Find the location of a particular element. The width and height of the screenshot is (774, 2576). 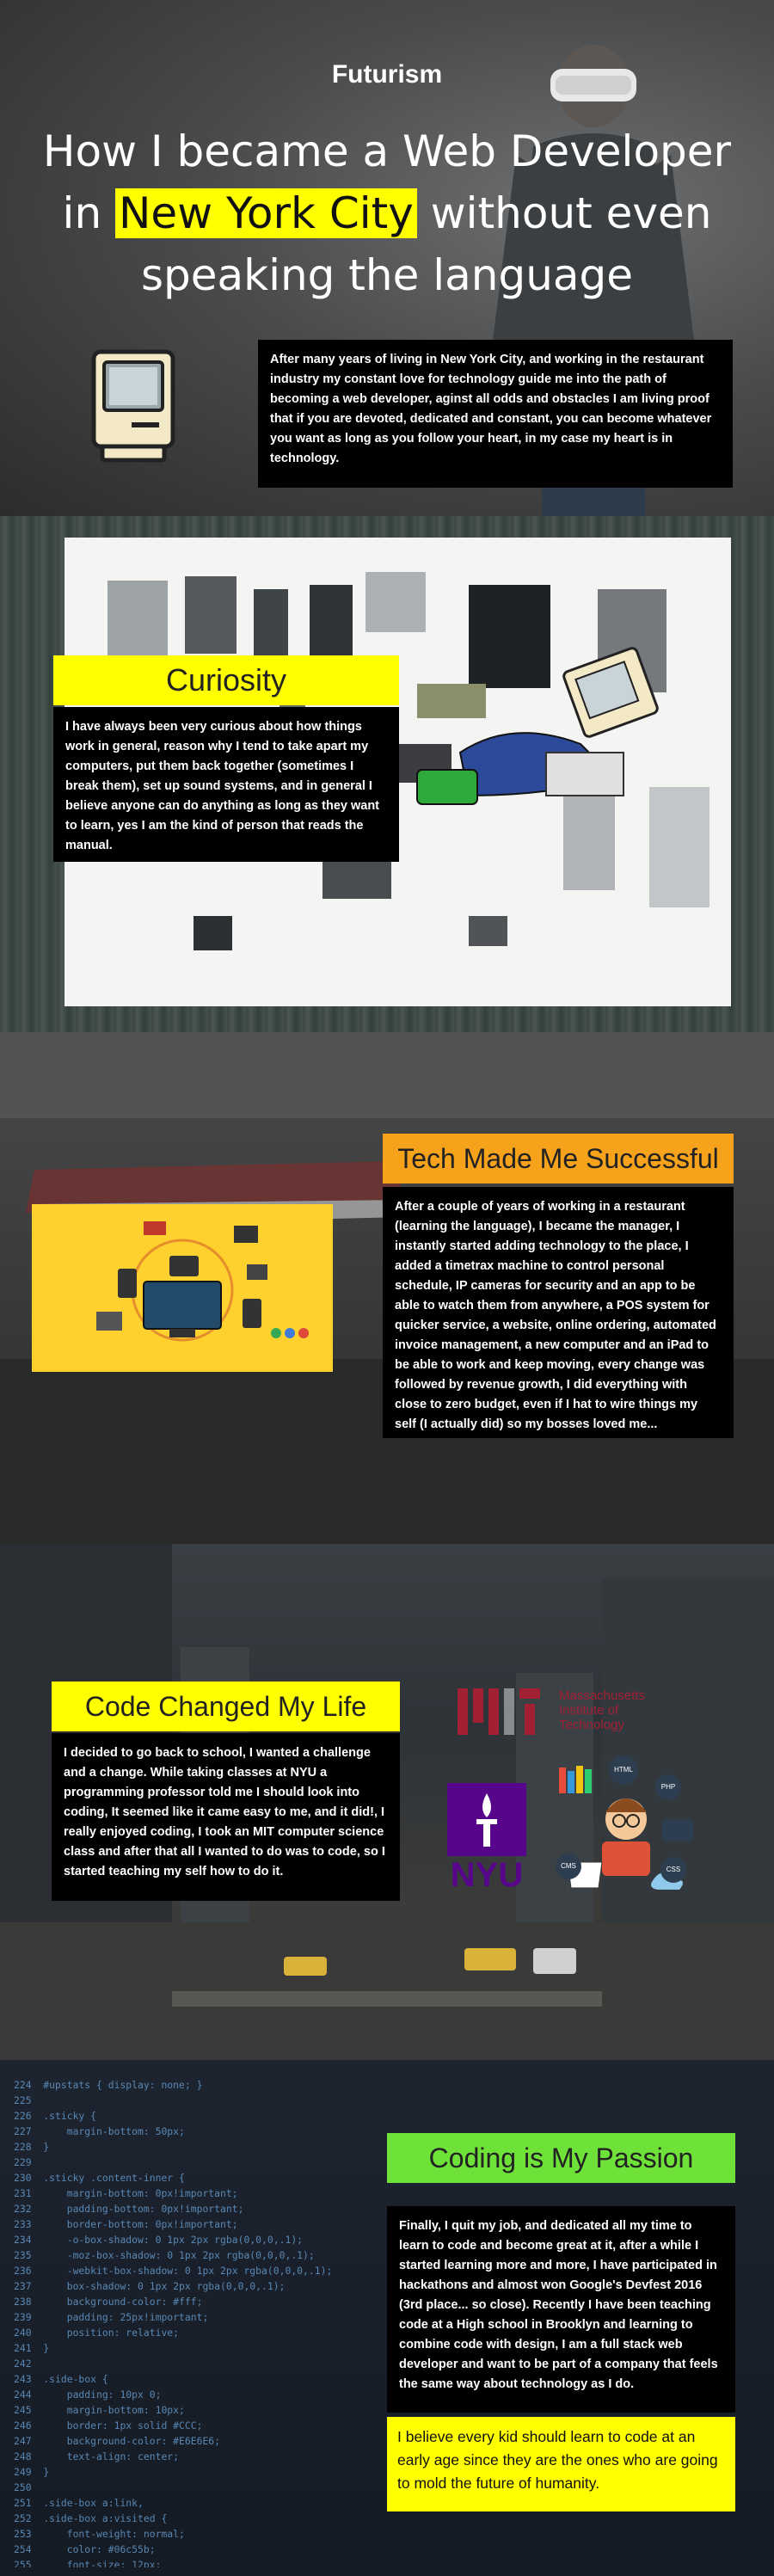

title-line-1: How I became a Web Developer is located at coordinates (387, 151).